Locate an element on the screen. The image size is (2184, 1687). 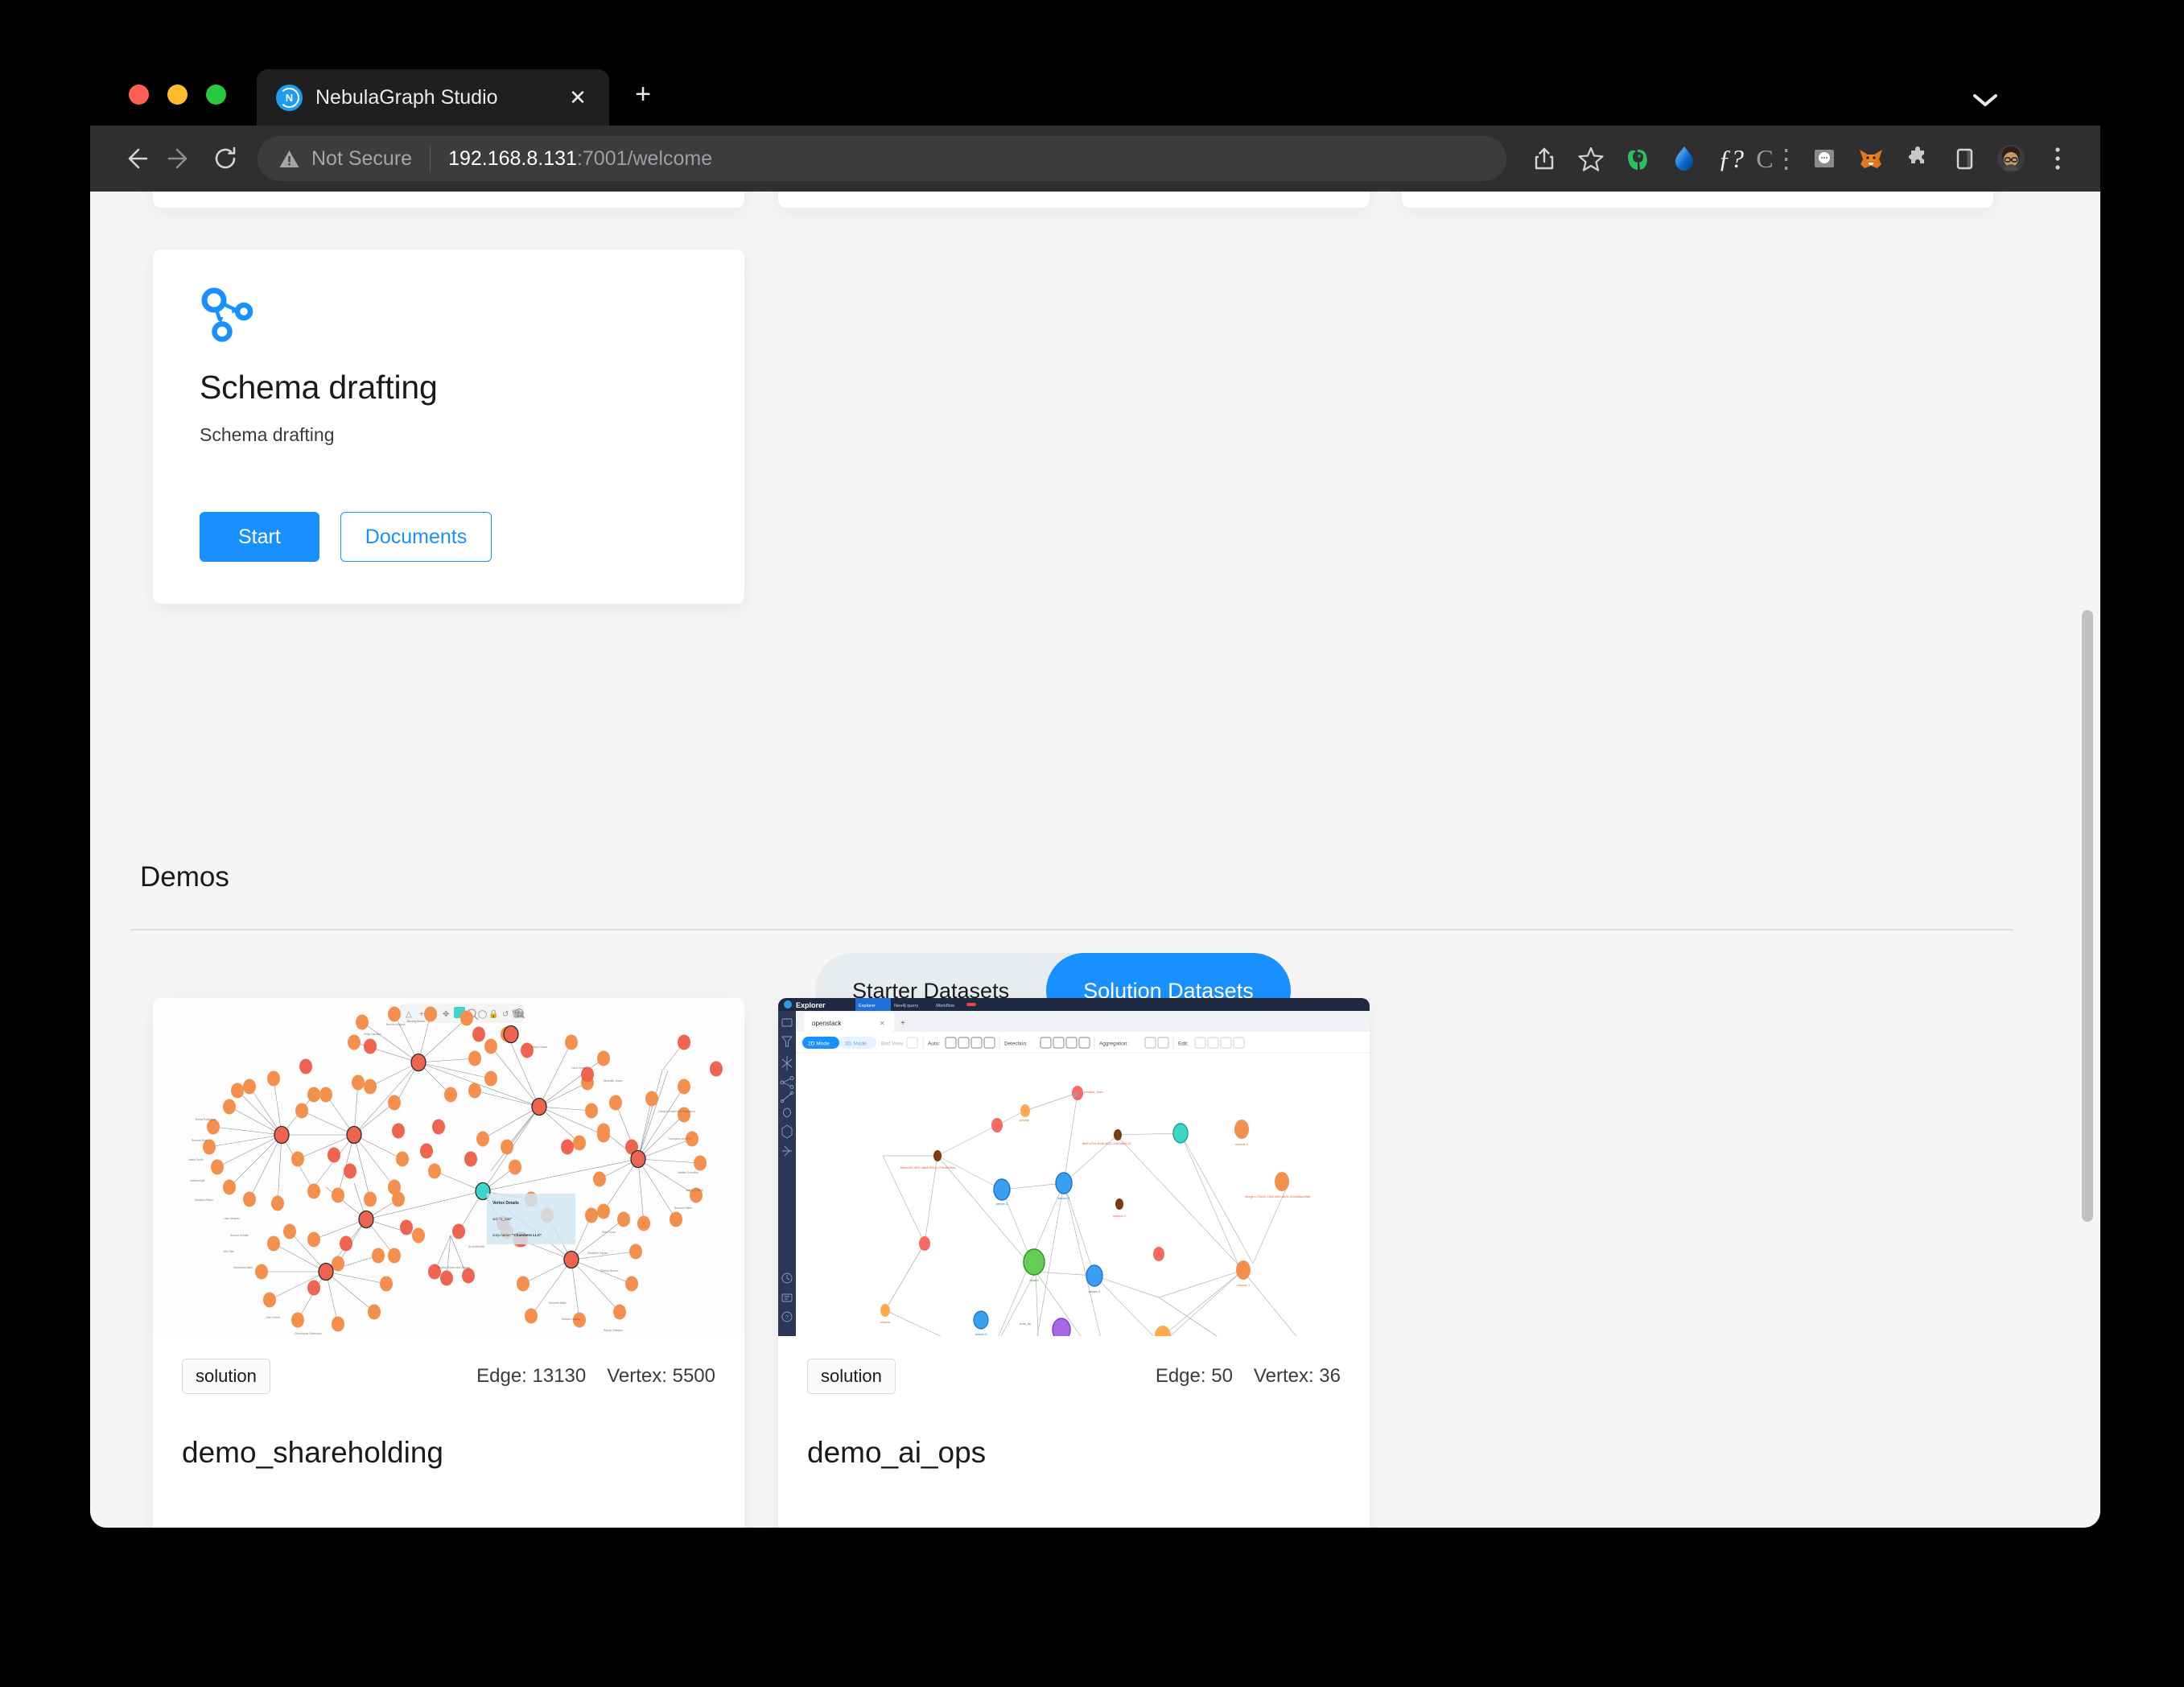
status-badge: solution is located at coordinates (226, 1376).